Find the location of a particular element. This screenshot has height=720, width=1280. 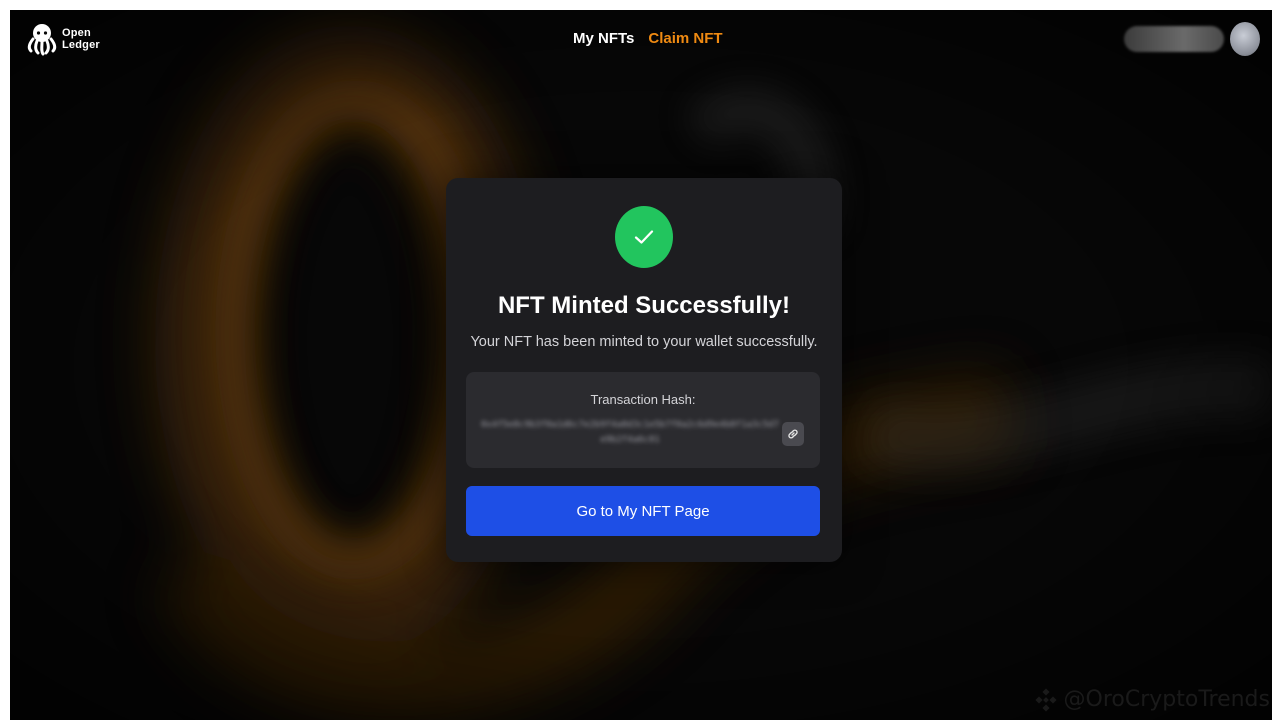

logo-line-ledger: Ledger is located at coordinates (81, 45).